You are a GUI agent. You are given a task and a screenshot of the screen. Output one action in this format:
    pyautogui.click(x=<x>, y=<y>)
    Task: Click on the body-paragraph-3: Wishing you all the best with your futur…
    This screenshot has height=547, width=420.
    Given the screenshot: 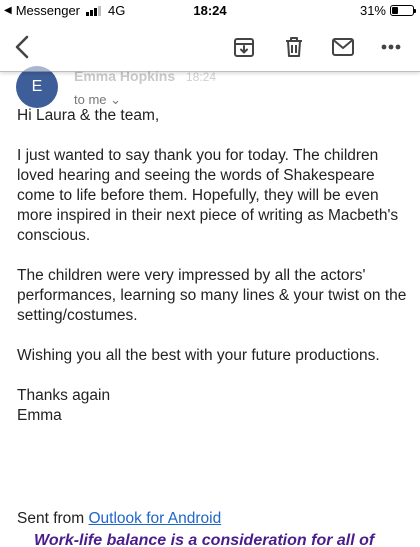 What is the action you would take?
    pyautogui.click(x=198, y=355)
    